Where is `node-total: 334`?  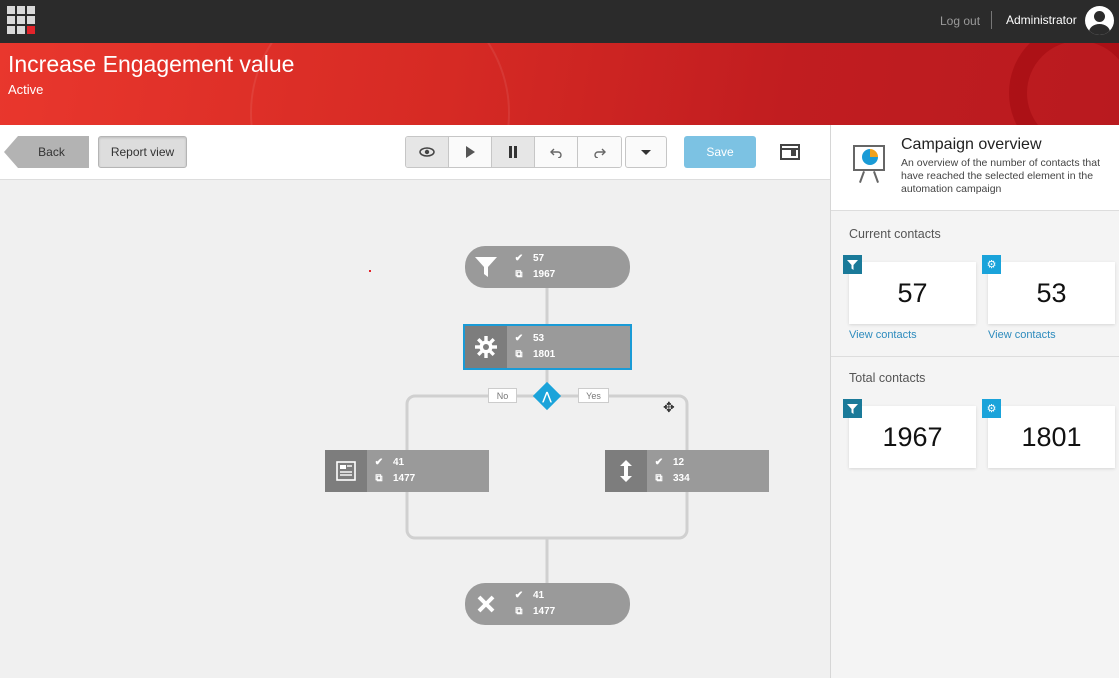 node-total: 334 is located at coordinates (681, 478).